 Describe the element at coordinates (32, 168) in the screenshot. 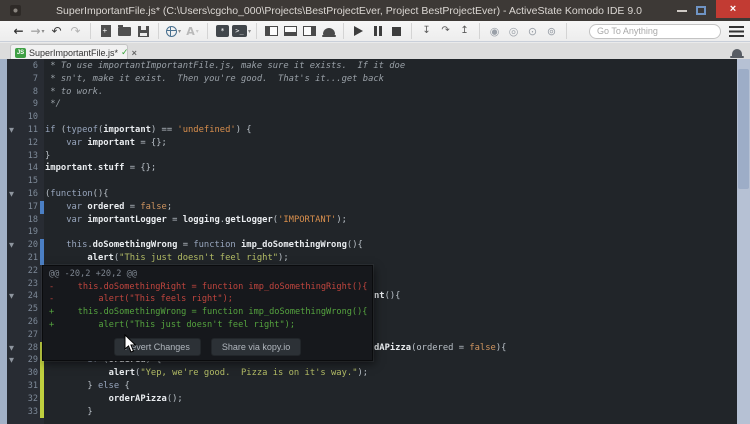

I see `line-number: 14` at that location.